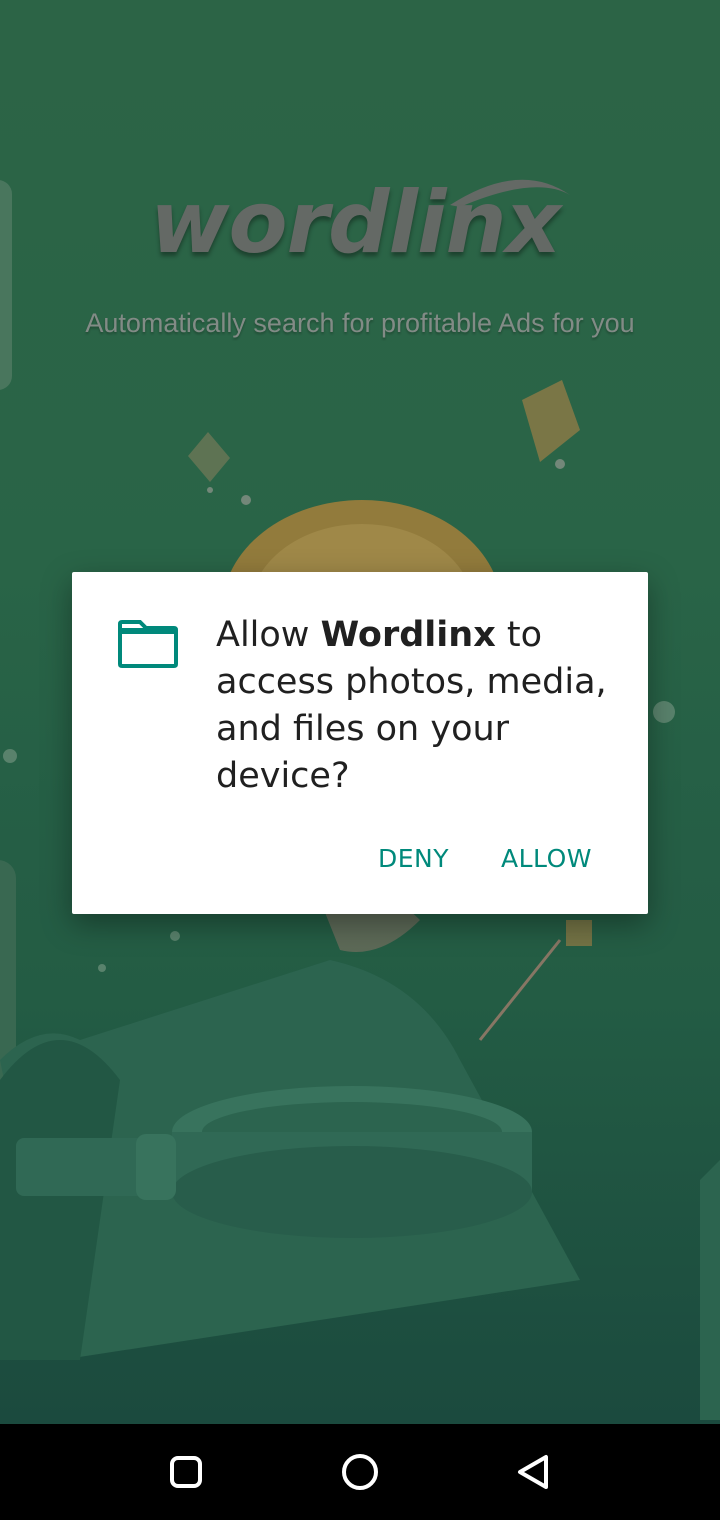 The image size is (720, 1520). What do you see at coordinates (148, 644) in the screenshot?
I see `folder-icon` at bounding box center [148, 644].